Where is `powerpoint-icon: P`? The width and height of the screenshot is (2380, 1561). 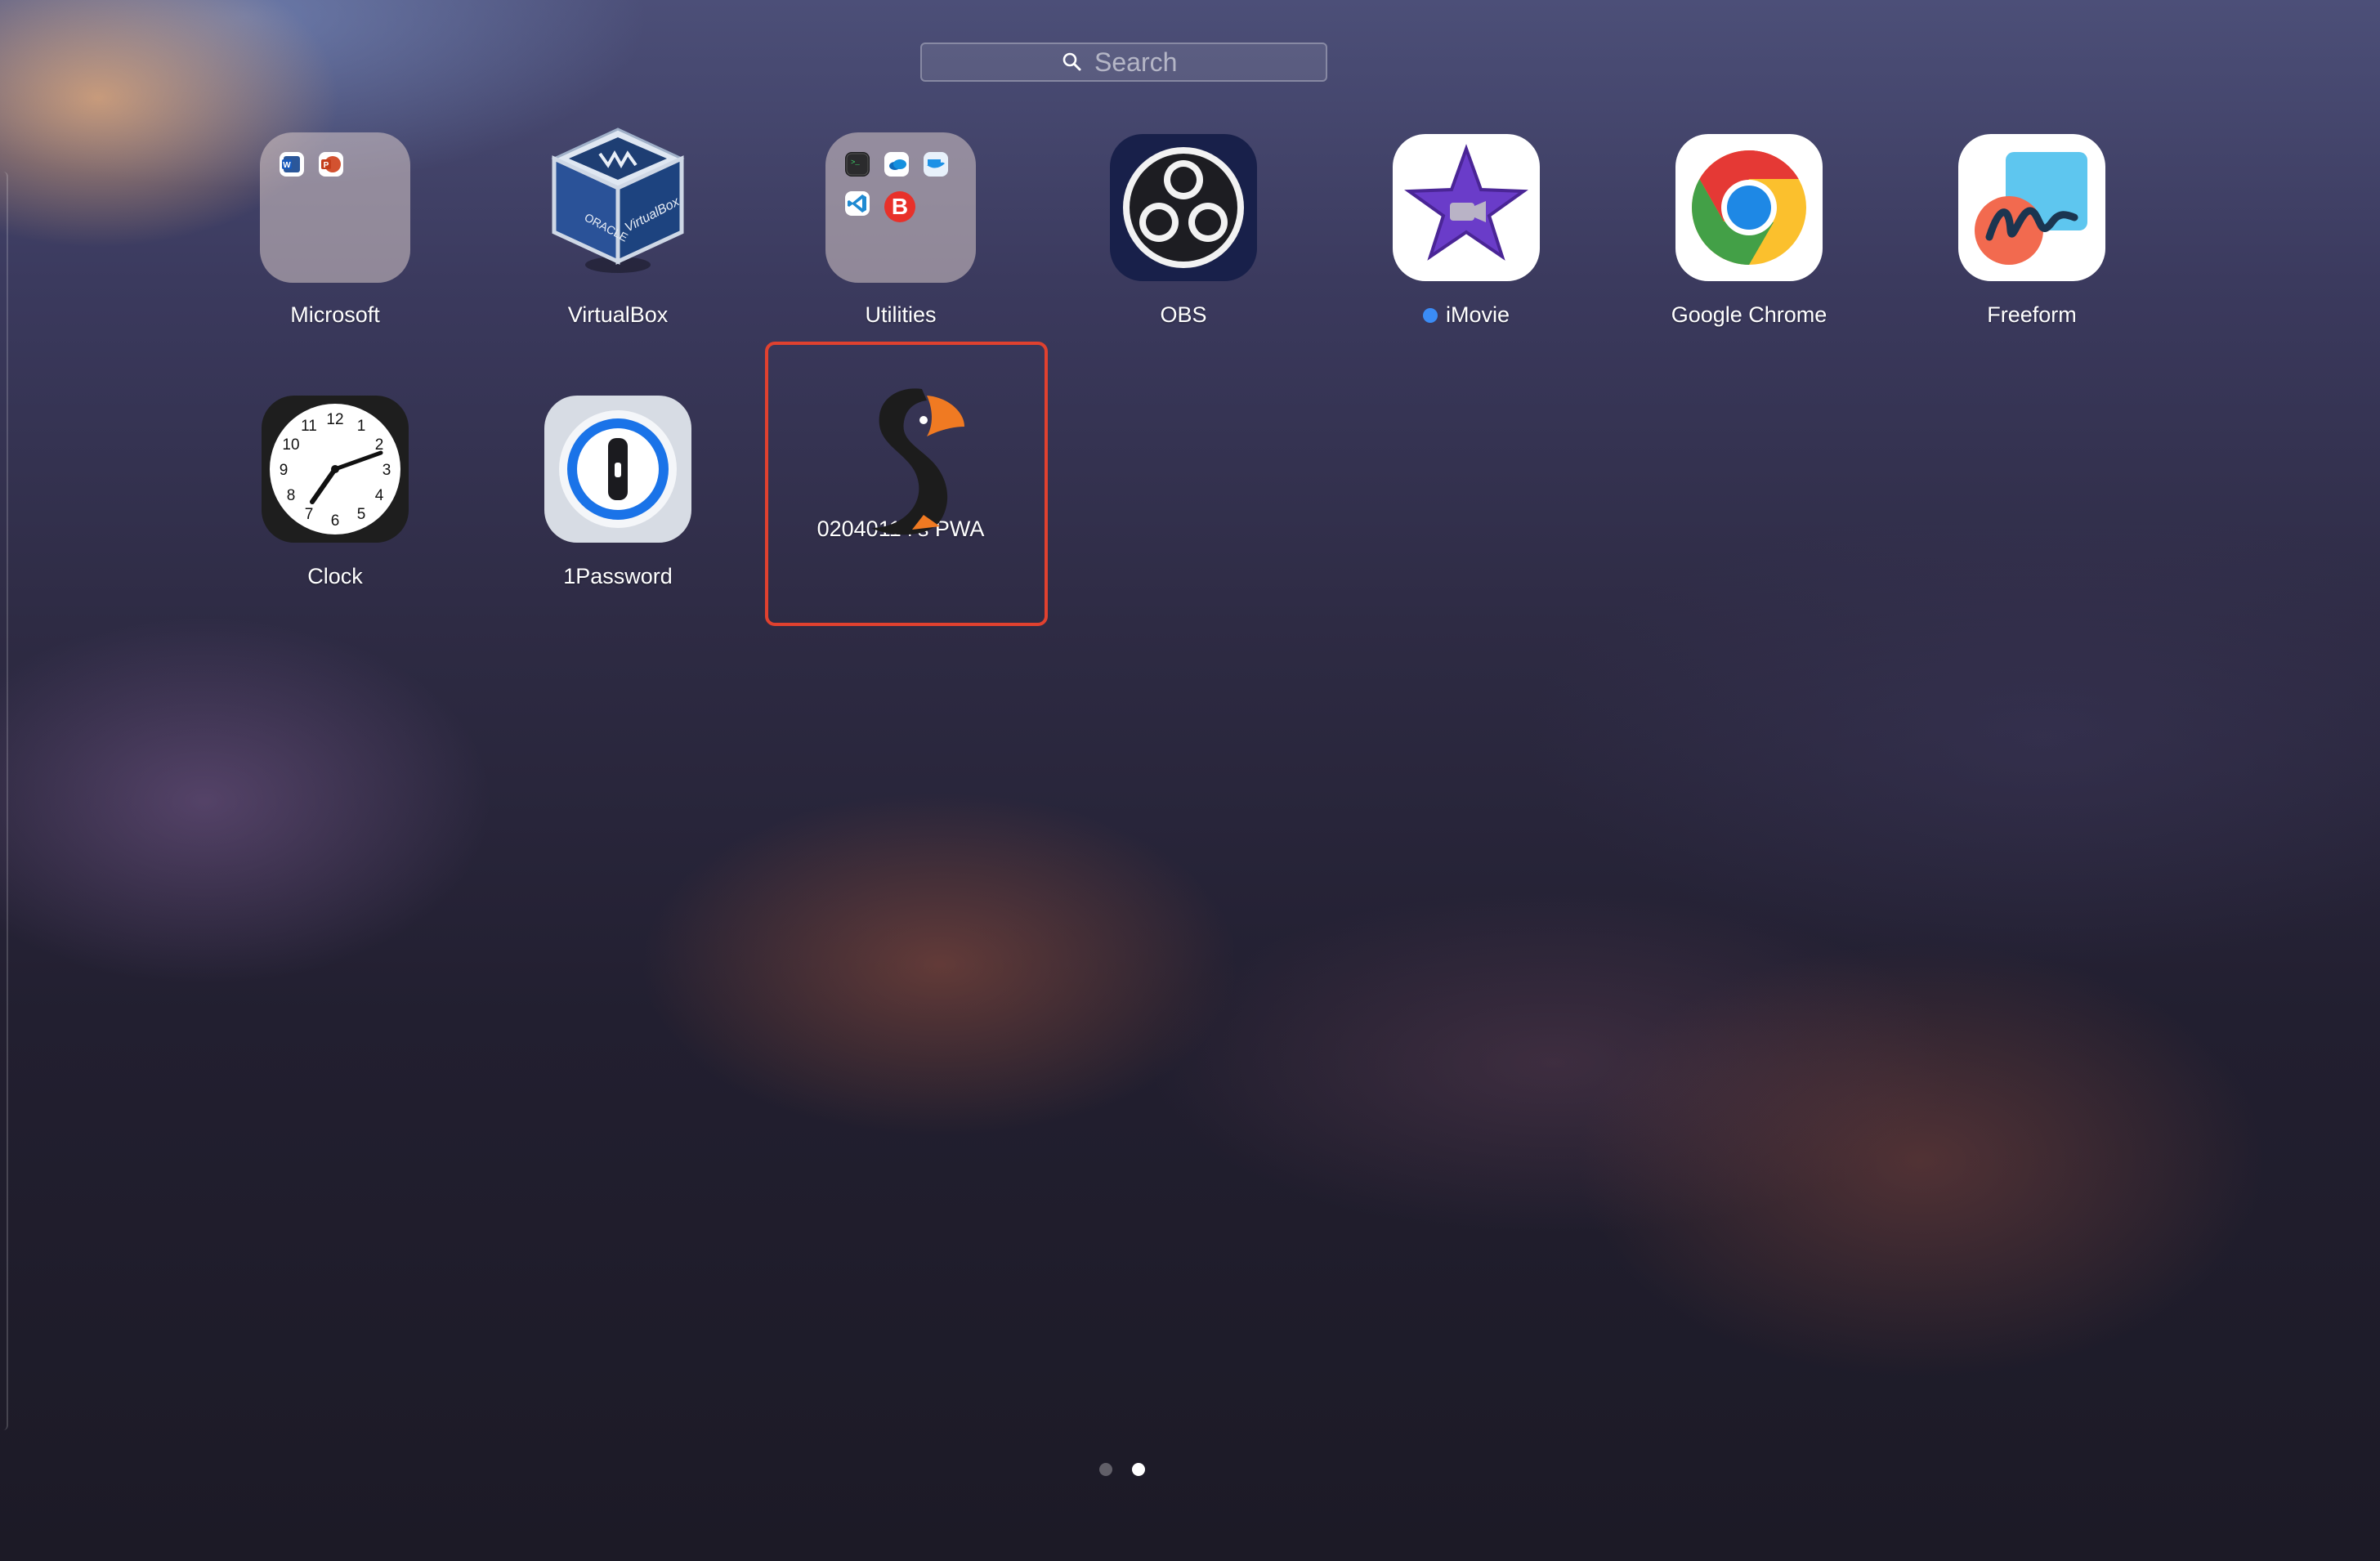
powerpoint-icon: P is located at coordinates (331, 164).